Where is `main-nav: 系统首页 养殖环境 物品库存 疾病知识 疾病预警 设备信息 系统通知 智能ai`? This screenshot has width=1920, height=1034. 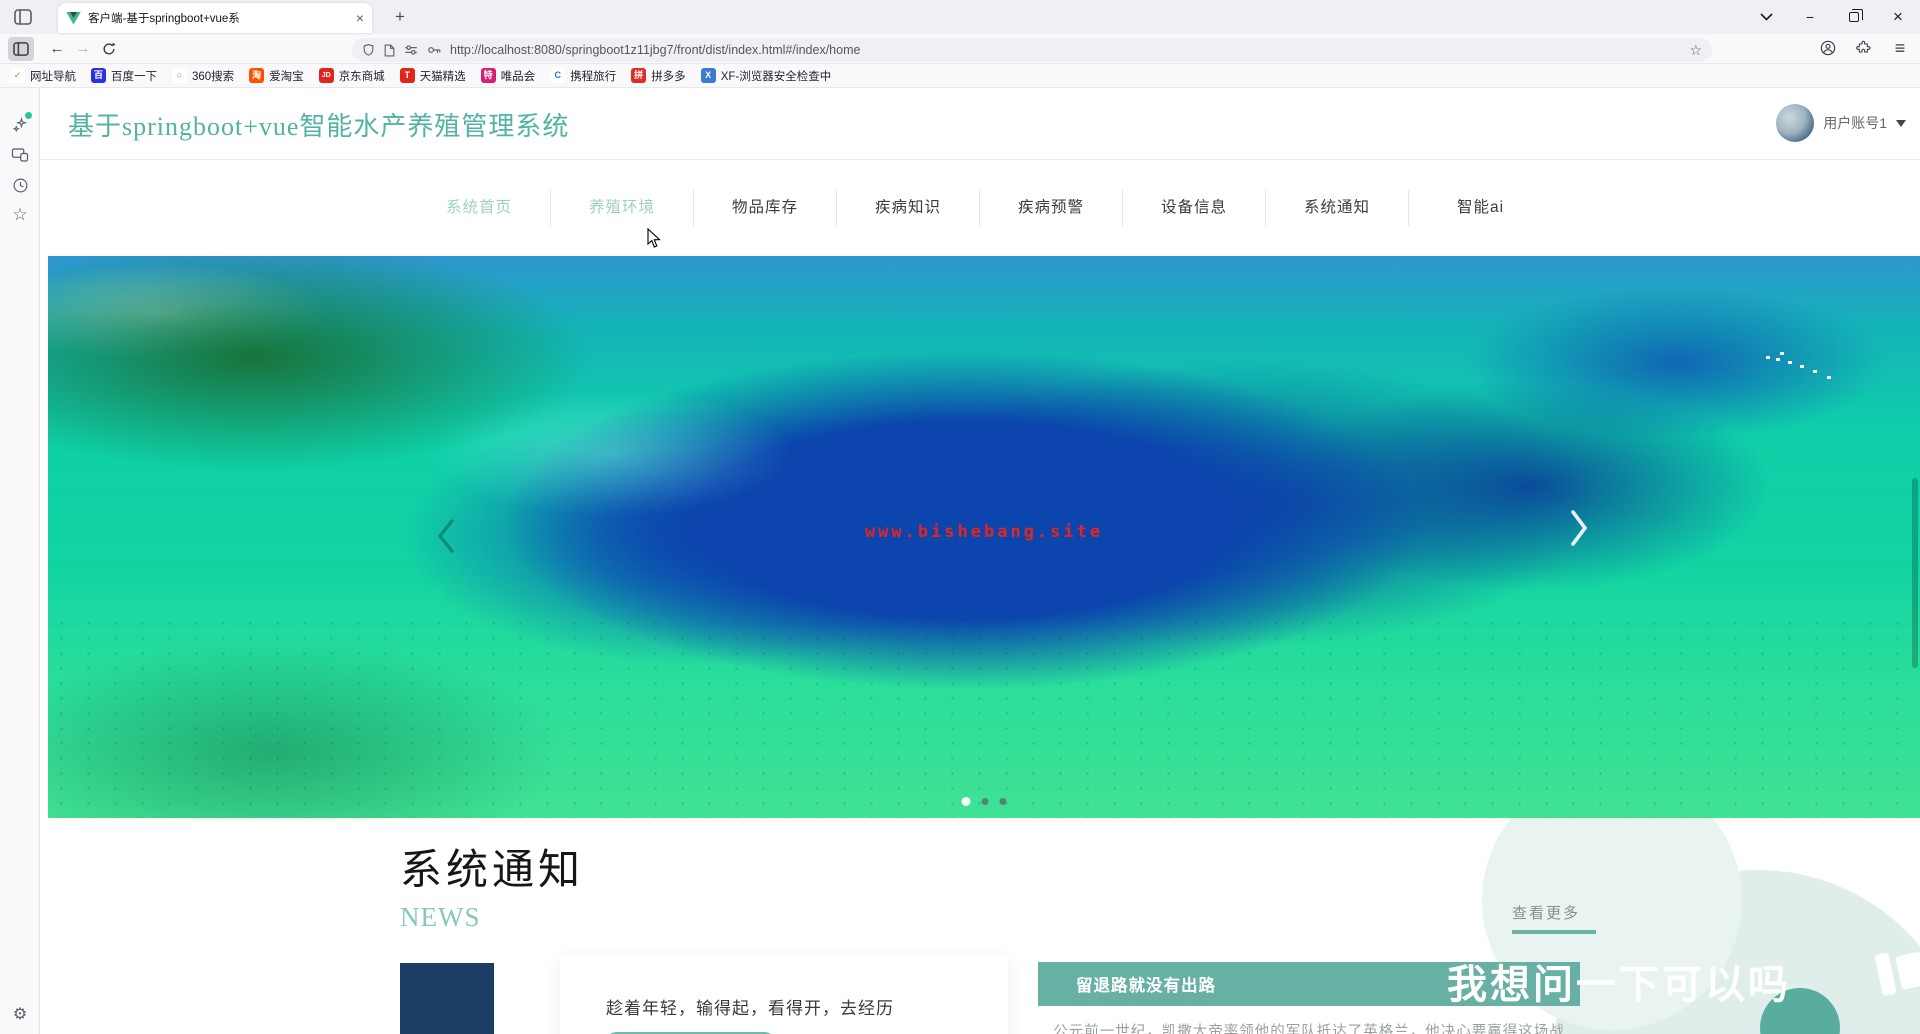 main-nav: 系统首页 养殖环境 物品库存 疾病知识 疾病预警 设备信息 系统通知 智能ai is located at coordinates (980, 208).